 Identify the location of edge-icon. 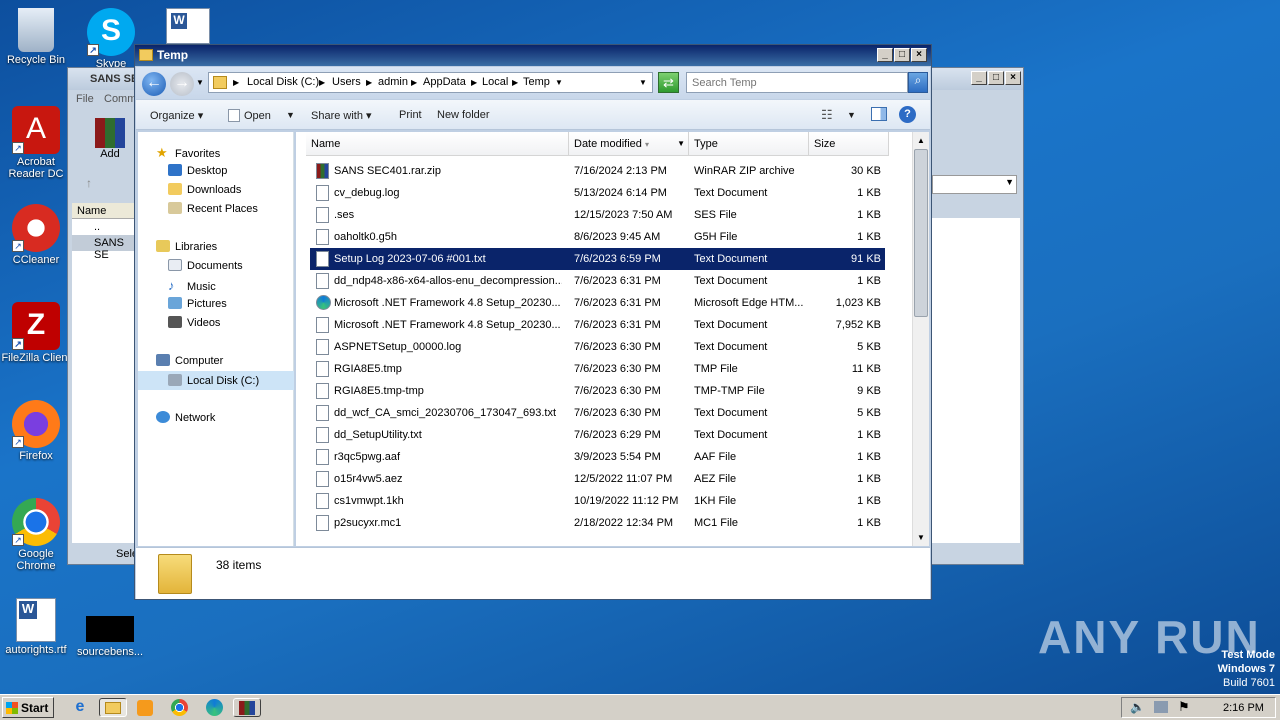
(214, 707).